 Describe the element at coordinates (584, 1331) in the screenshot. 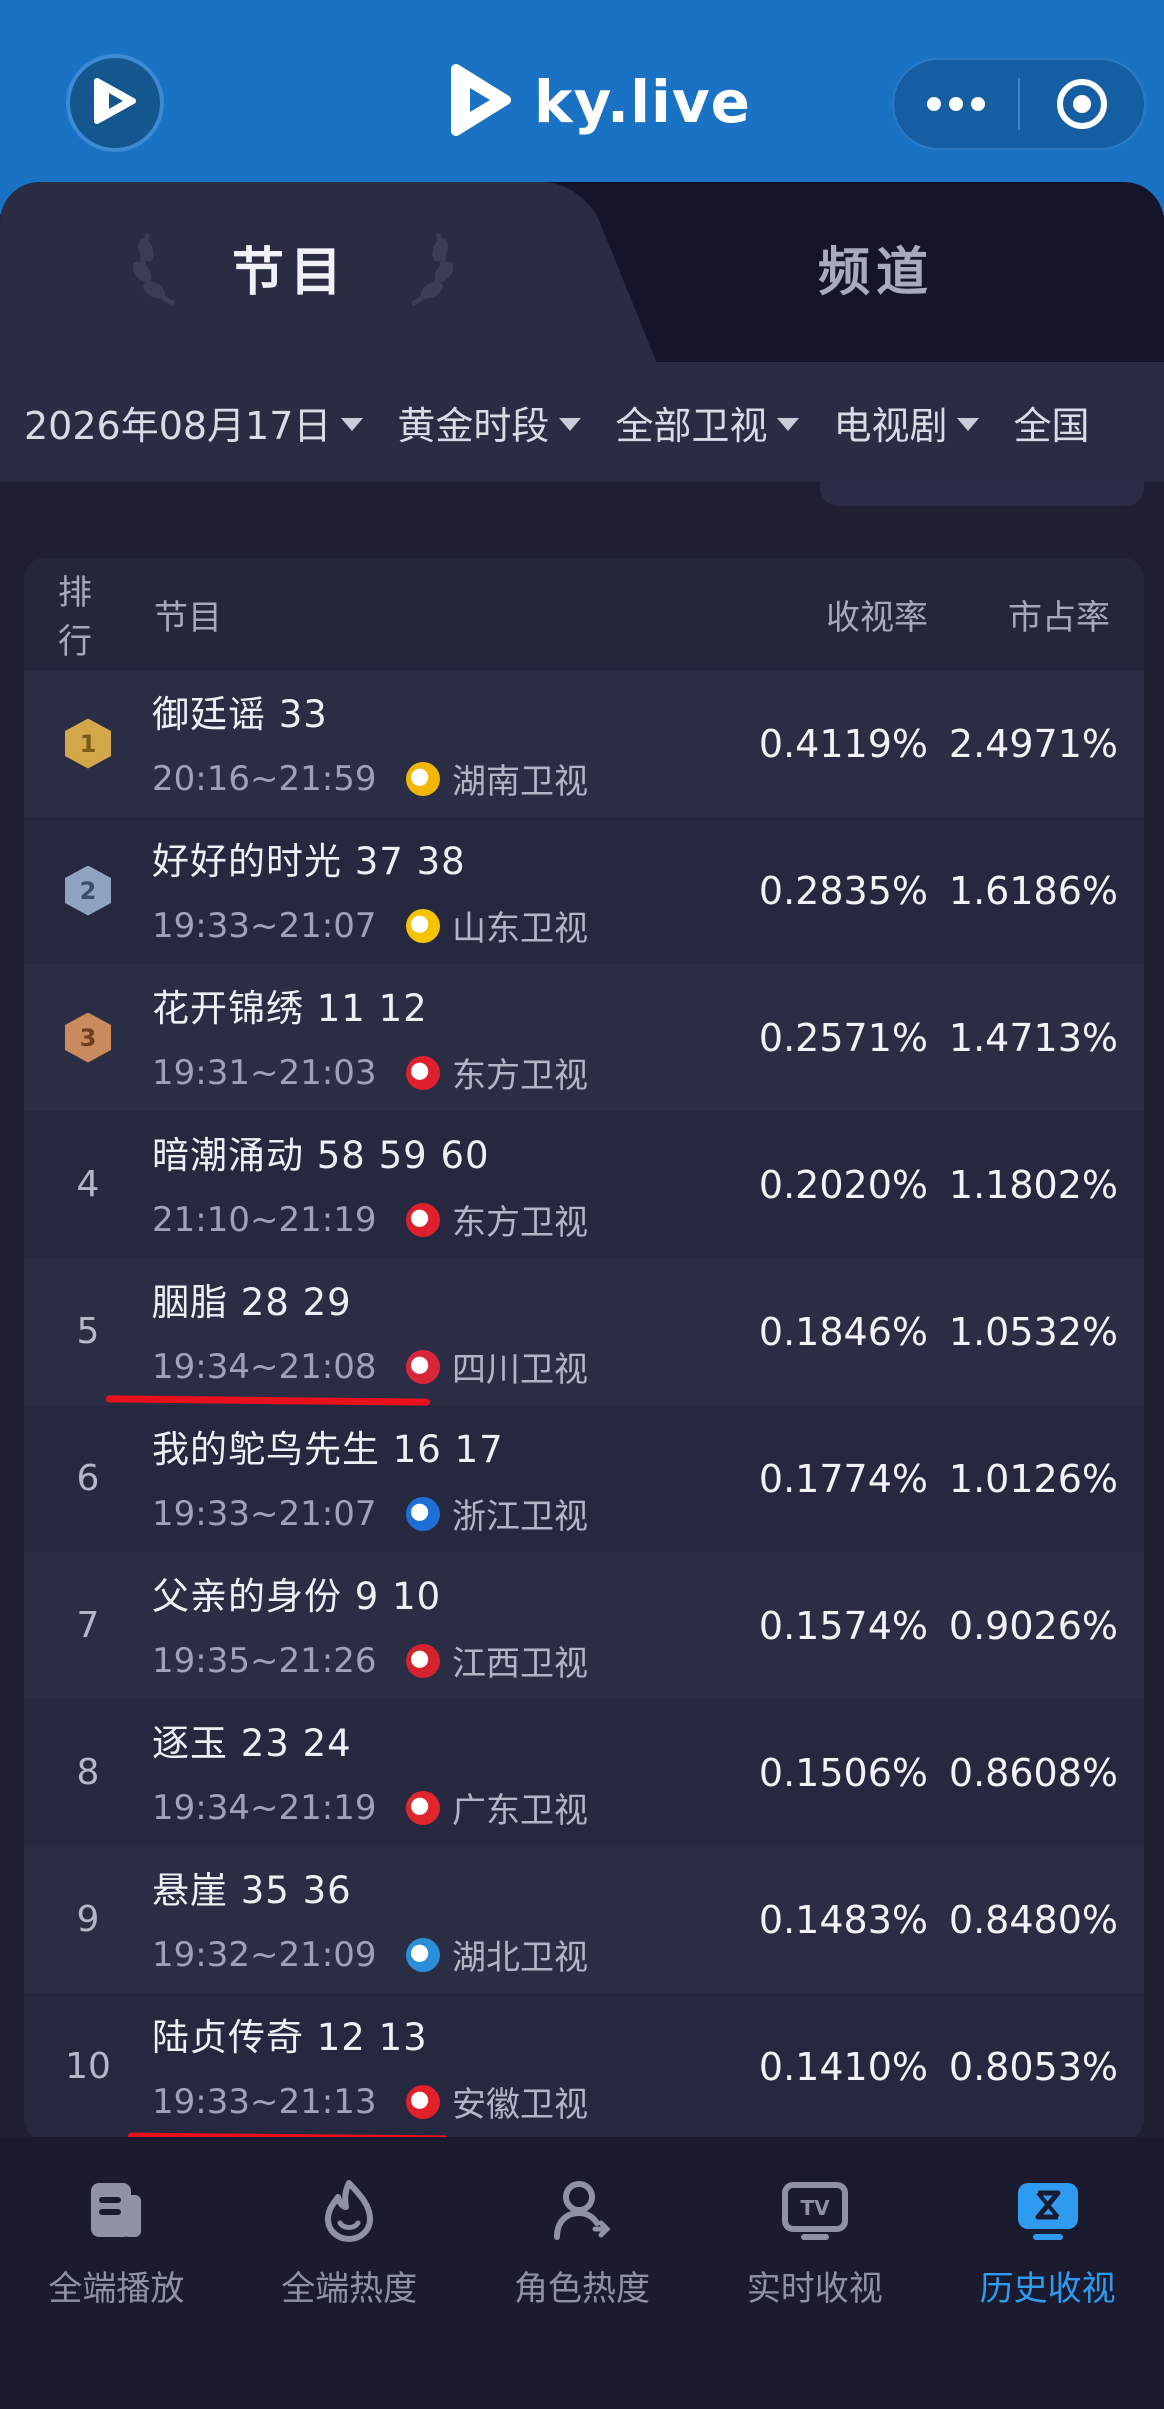

I see `table-row: 5 胭脂 28 29 19:34~21:08 四川卫视 0.1846% 1.0532%` at that location.